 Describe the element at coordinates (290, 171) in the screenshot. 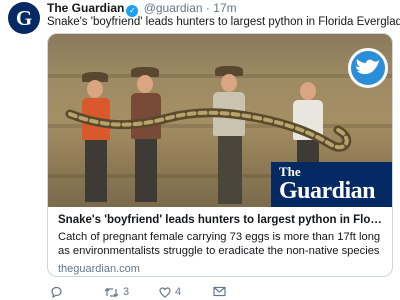

I see `guardian-logo-the: The` at that location.